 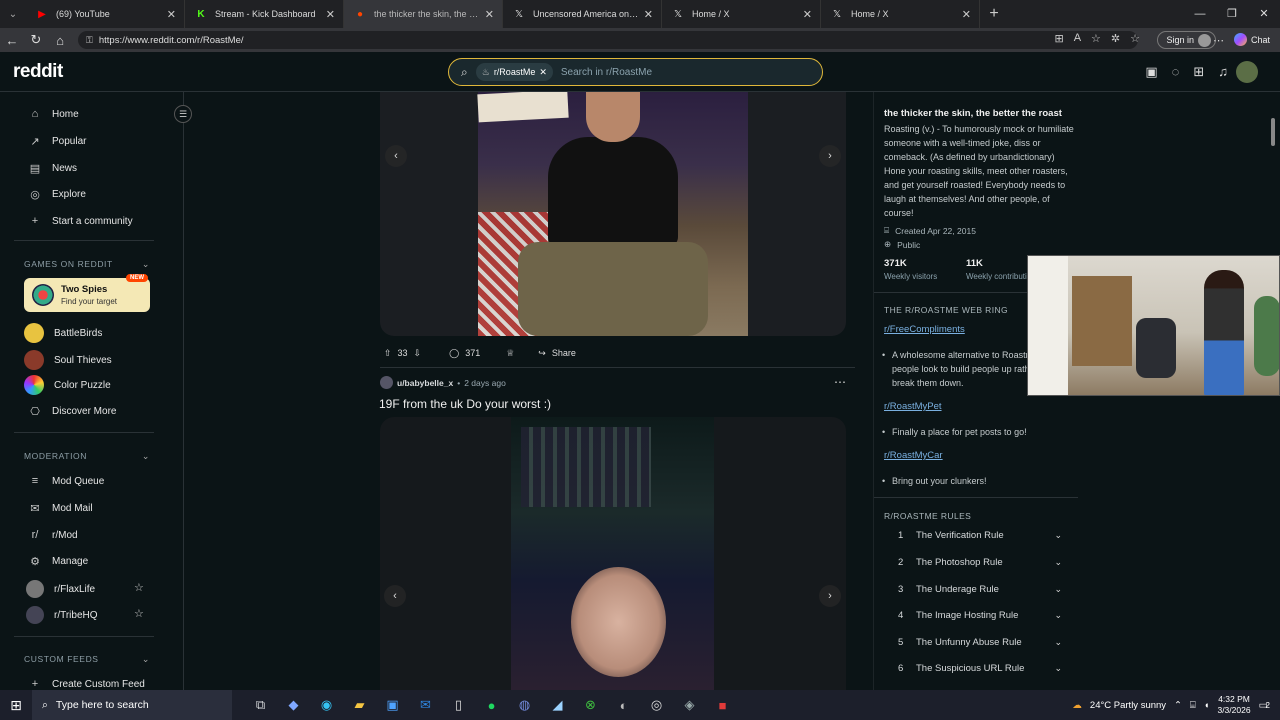 I want to click on read-aloud-icon: A, so click(x=1077, y=38).